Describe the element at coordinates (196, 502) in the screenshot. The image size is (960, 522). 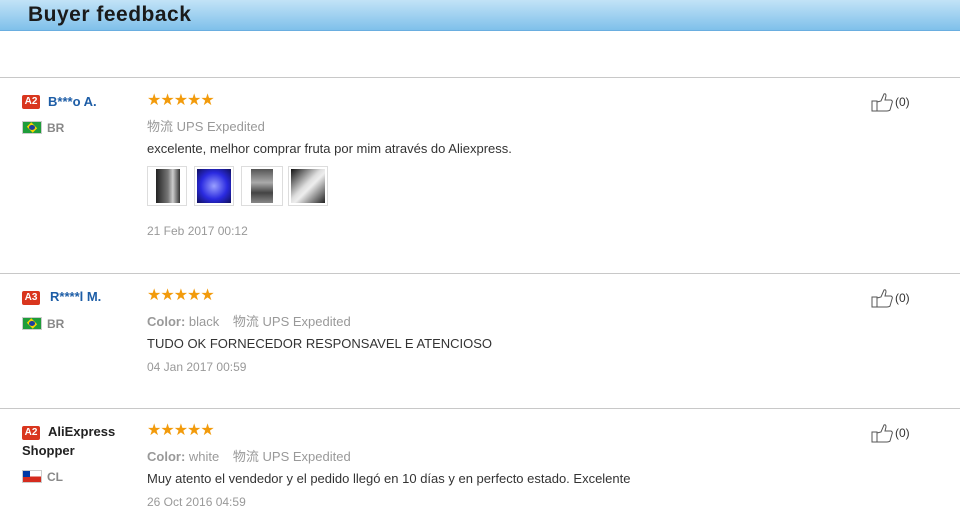
I see `review-date: 26 Oct 2016 04:59` at that location.